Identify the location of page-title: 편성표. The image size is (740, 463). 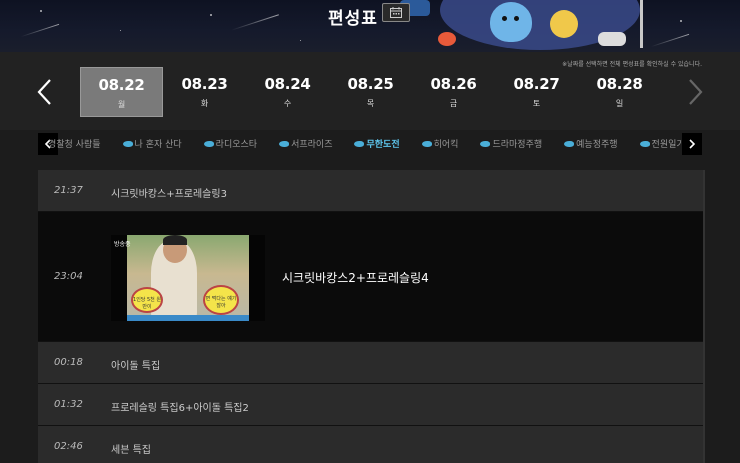
(353, 19).